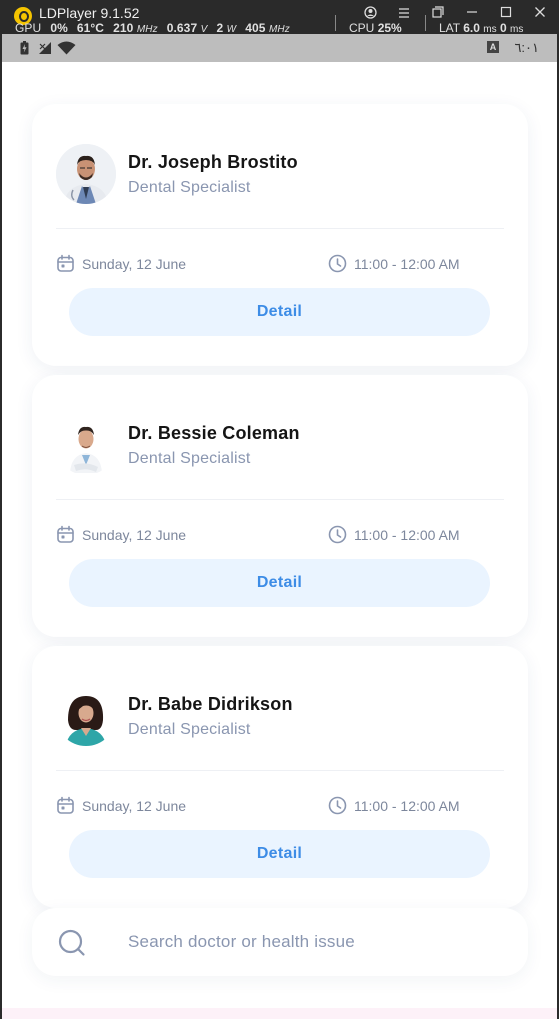 The width and height of the screenshot is (559, 1019). What do you see at coordinates (540, 14) in the screenshot?
I see `close-icon` at bounding box center [540, 14].